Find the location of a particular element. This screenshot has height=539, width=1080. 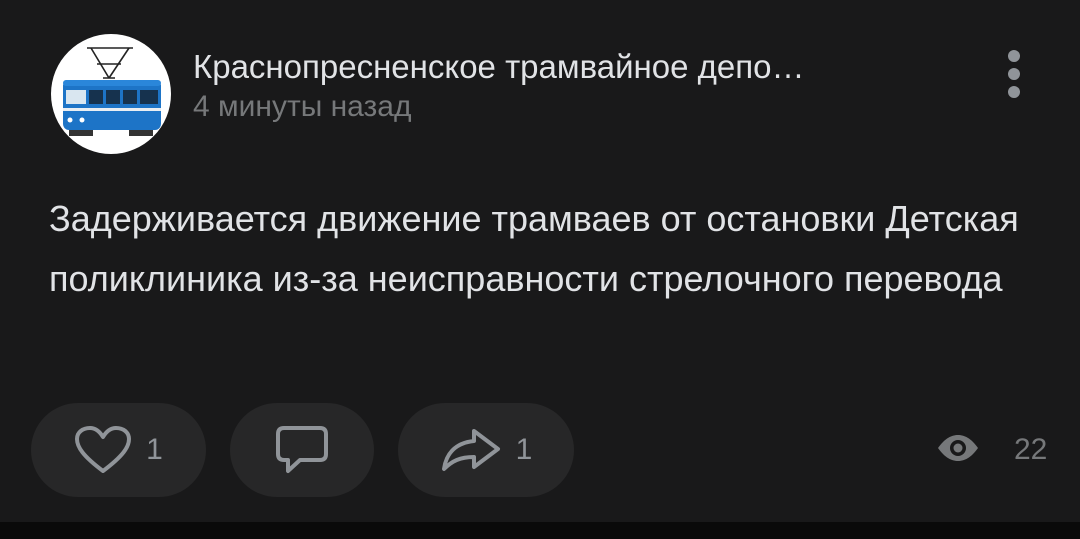

share-count: 1 is located at coordinates (524, 449).